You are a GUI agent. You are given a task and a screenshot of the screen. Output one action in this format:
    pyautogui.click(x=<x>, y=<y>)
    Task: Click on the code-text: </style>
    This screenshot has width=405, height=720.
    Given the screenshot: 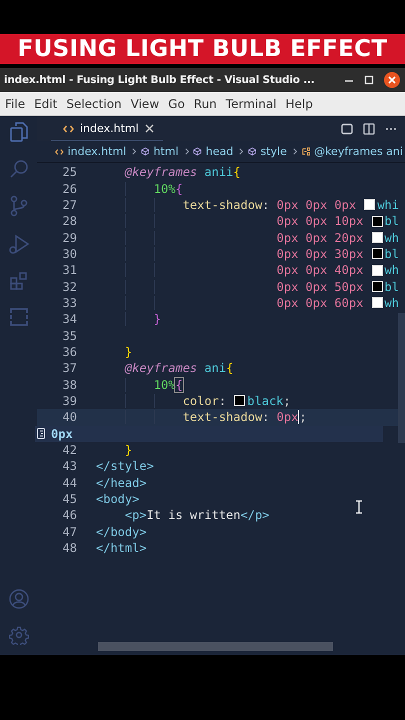 What is the action you would take?
    pyautogui.click(x=125, y=466)
    